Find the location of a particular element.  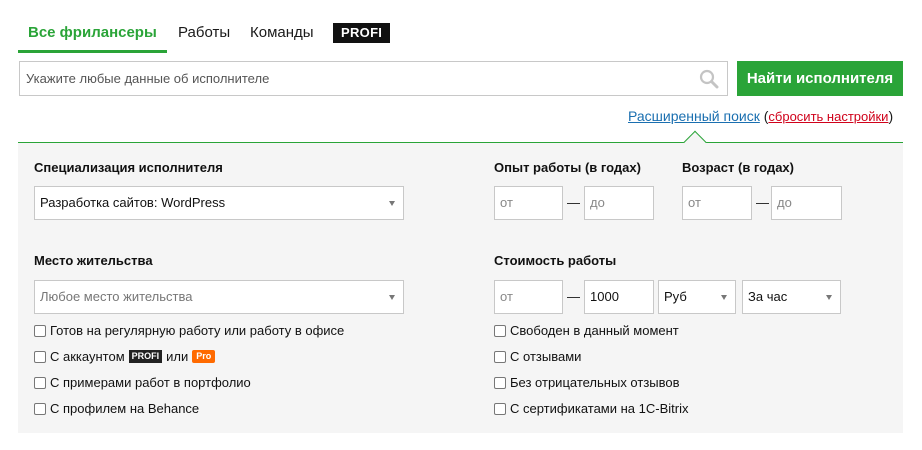

checkbox-with-reviews: С отзывами is located at coordinates (537, 356).